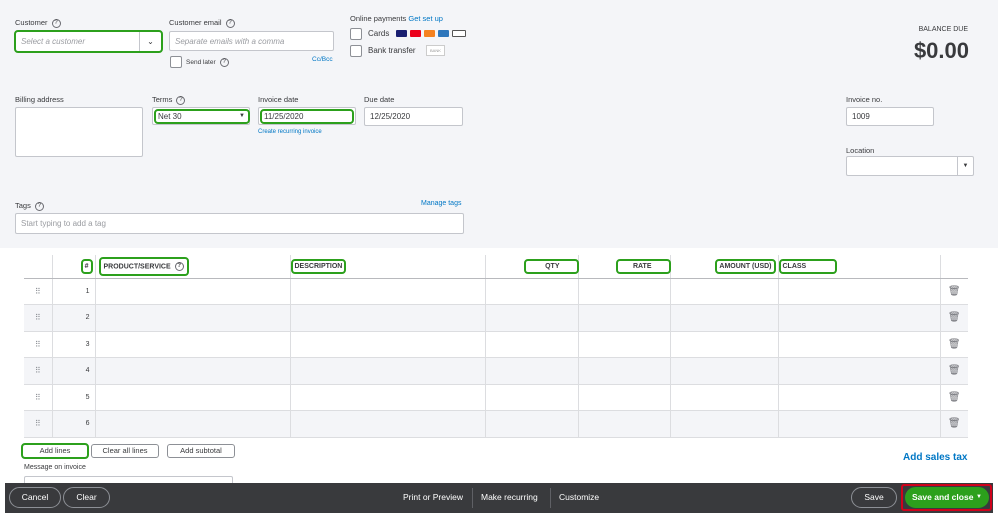  I want to click on create-recurring-link: Create recurring invoice, so click(290, 132).